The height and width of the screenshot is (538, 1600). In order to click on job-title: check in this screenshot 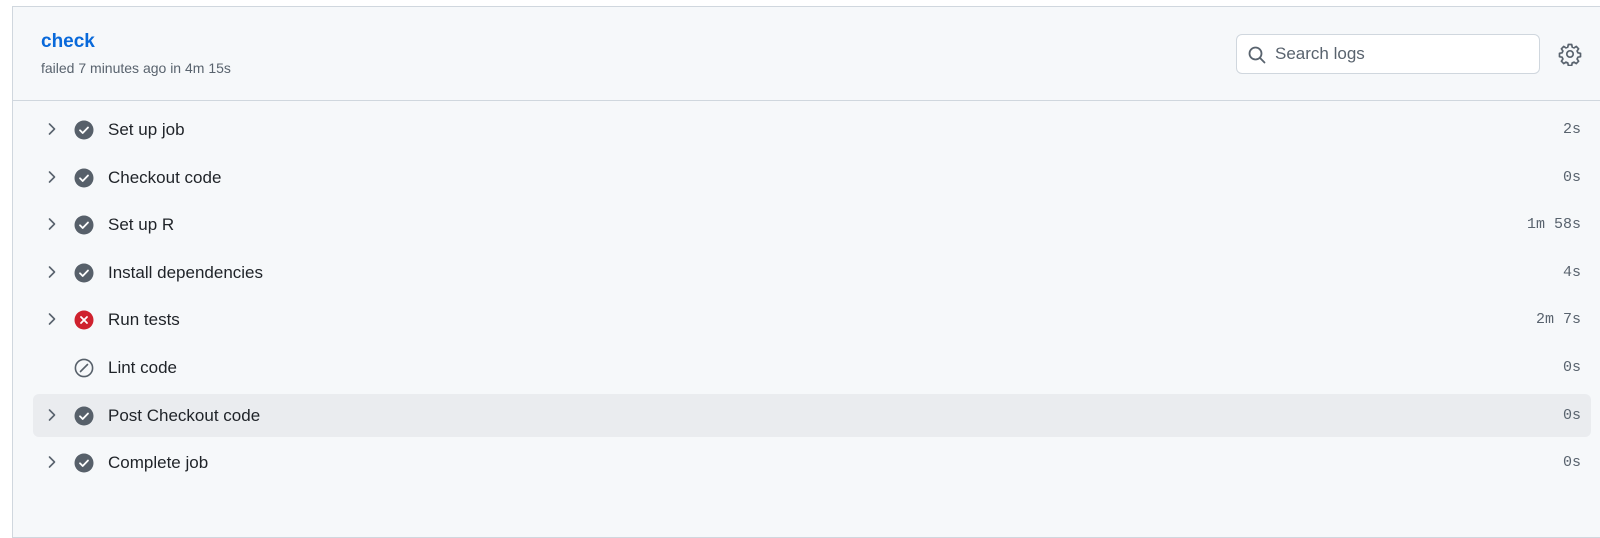, I will do `click(68, 42)`.